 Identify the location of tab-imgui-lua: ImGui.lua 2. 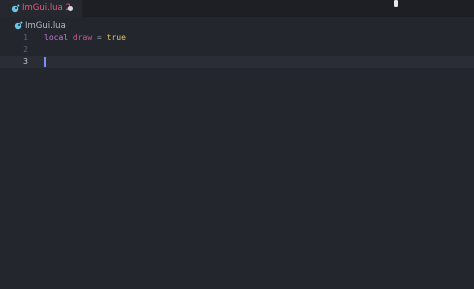
(41, 8).